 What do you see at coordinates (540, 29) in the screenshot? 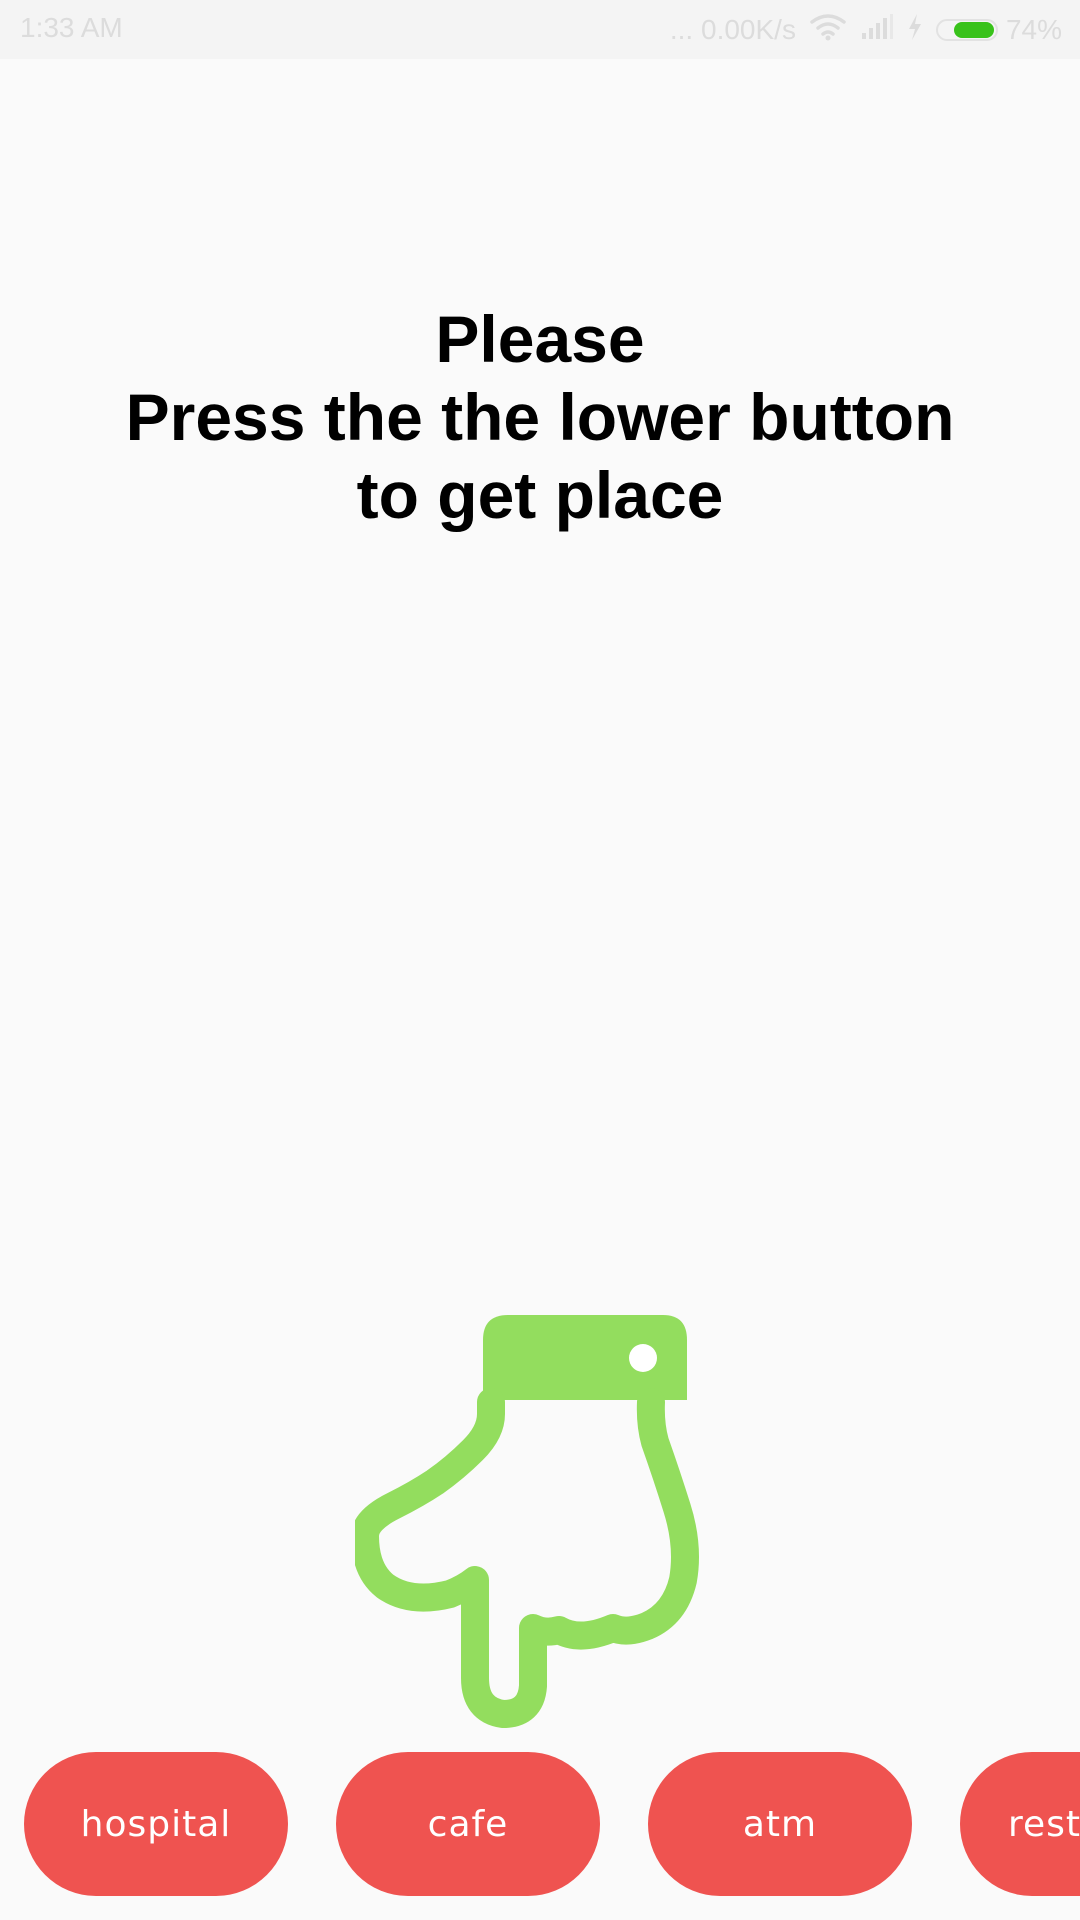
I see `status-bar: 1:33 AM ... 0.00K/s 74%` at bounding box center [540, 29].